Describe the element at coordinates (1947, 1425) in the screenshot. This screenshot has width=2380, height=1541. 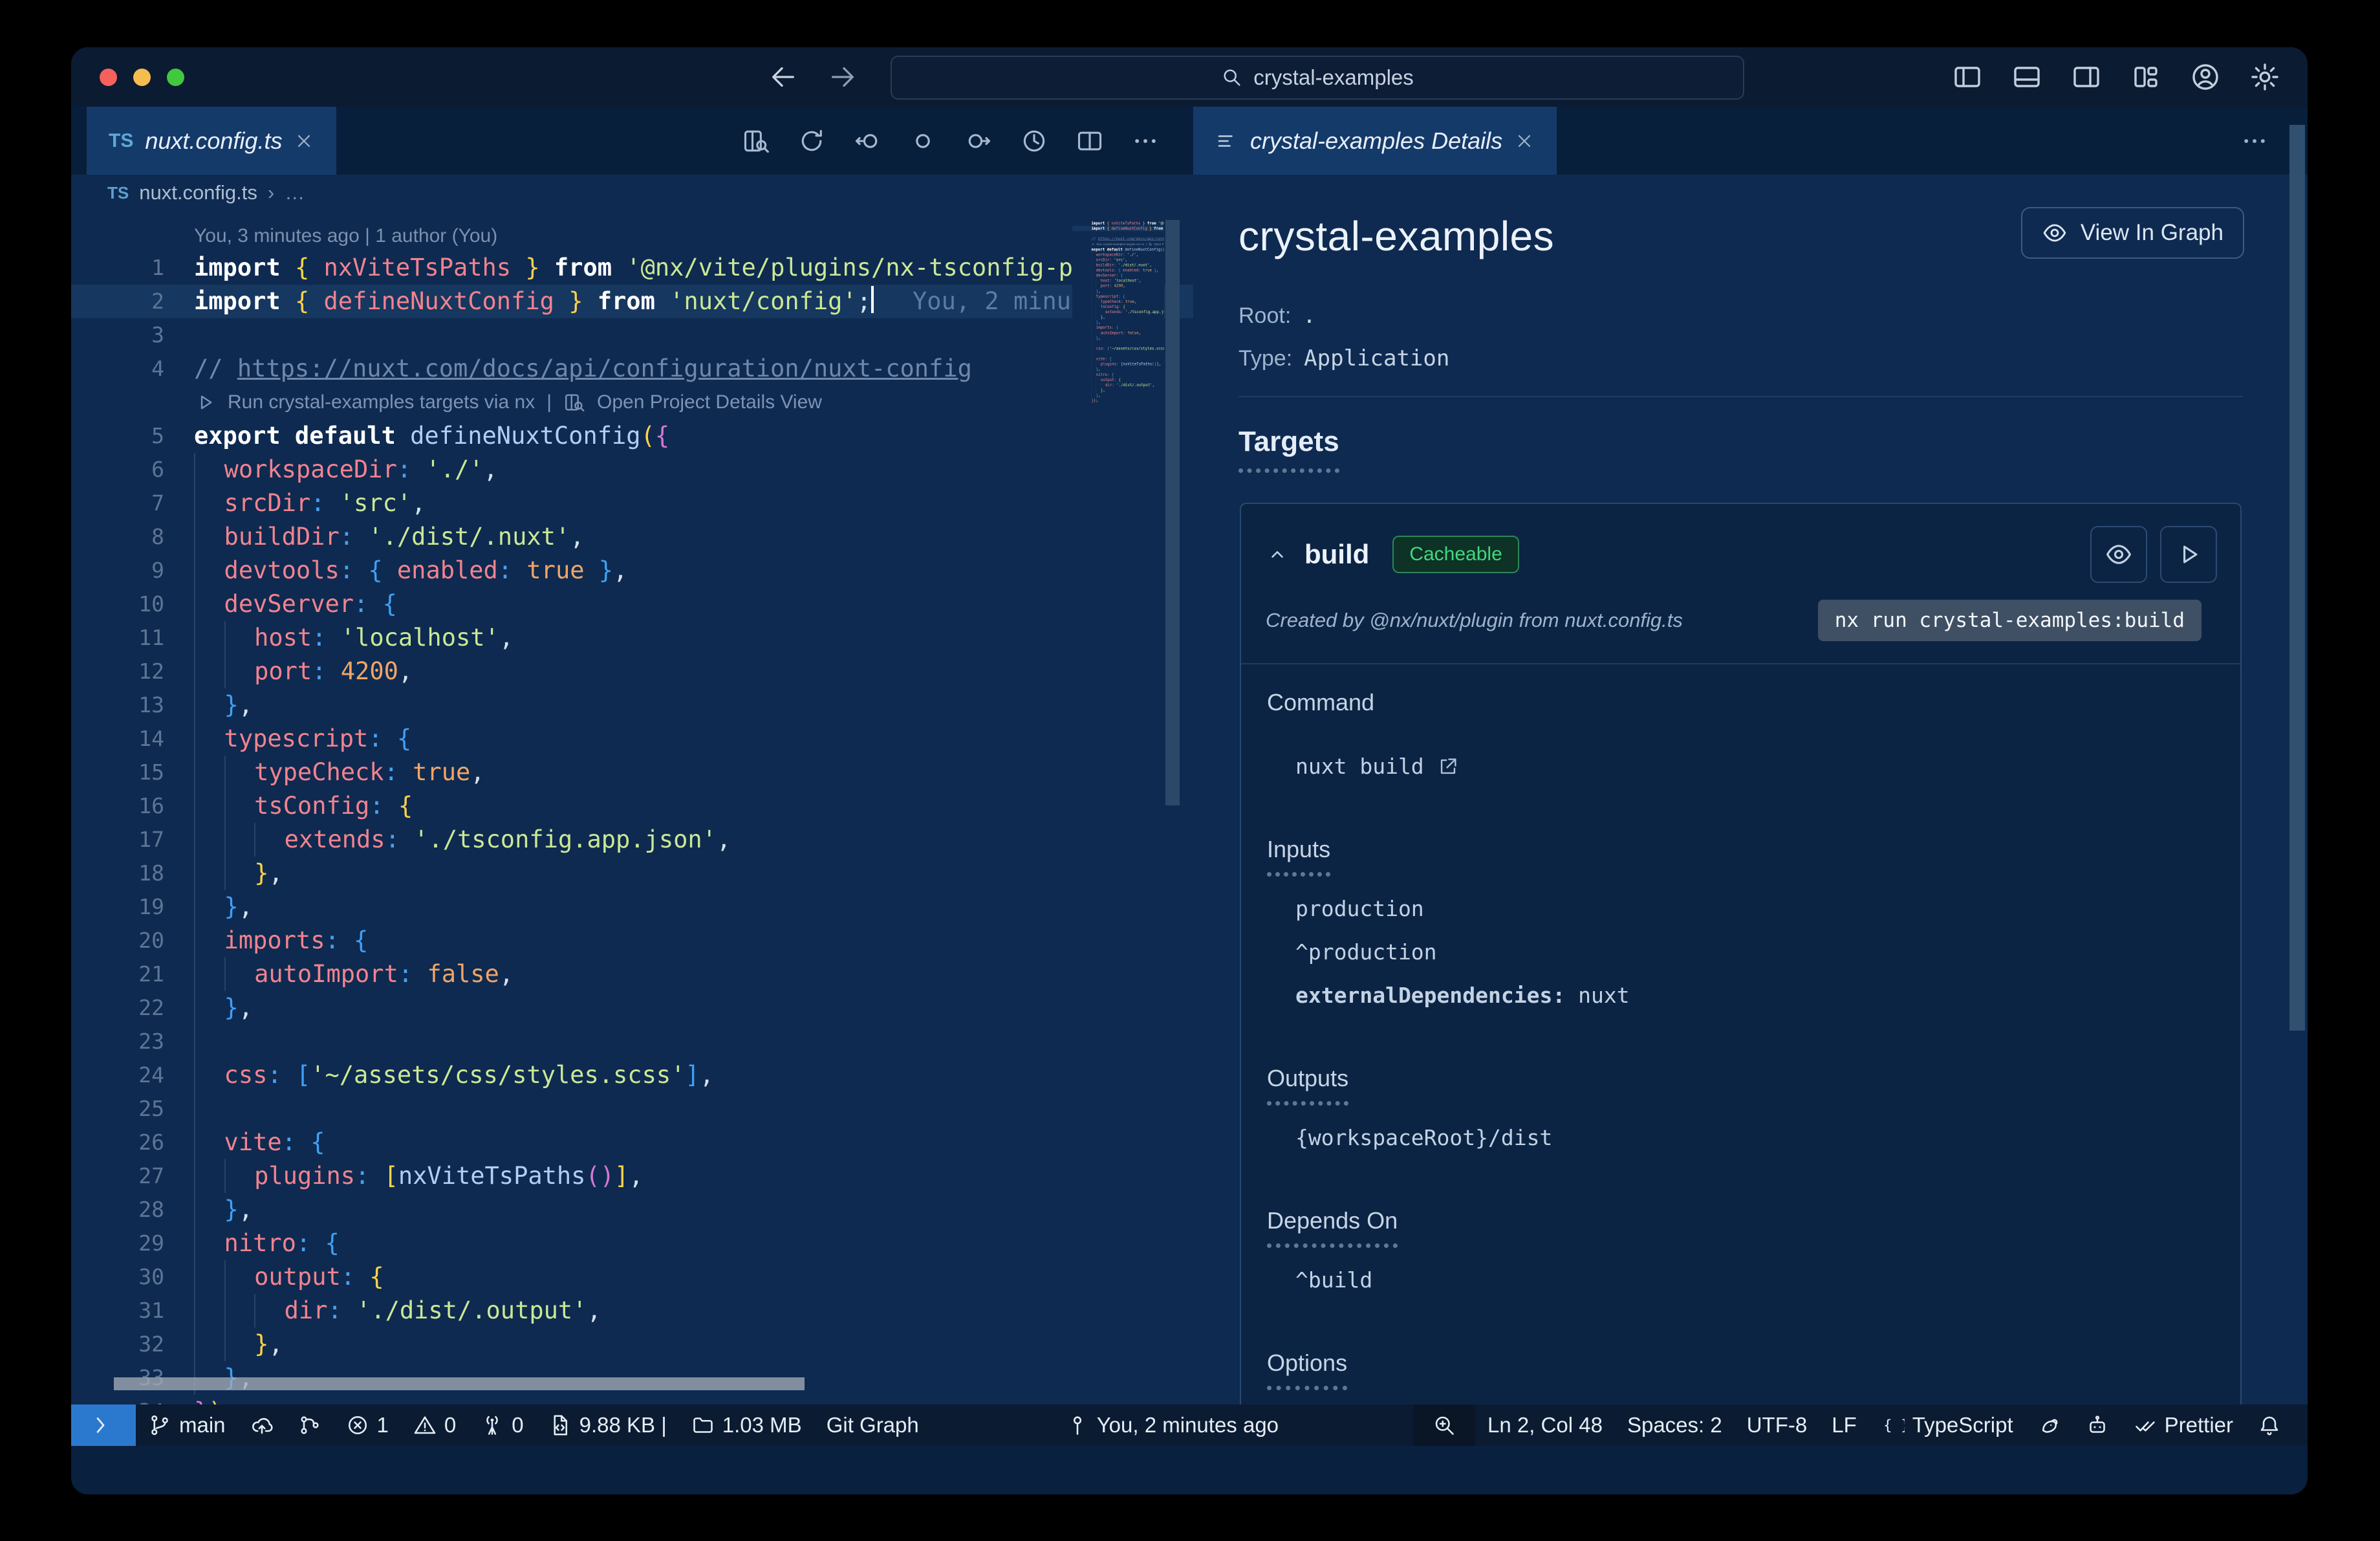
I see `status-language-mode: { } TypeScript` at that location.